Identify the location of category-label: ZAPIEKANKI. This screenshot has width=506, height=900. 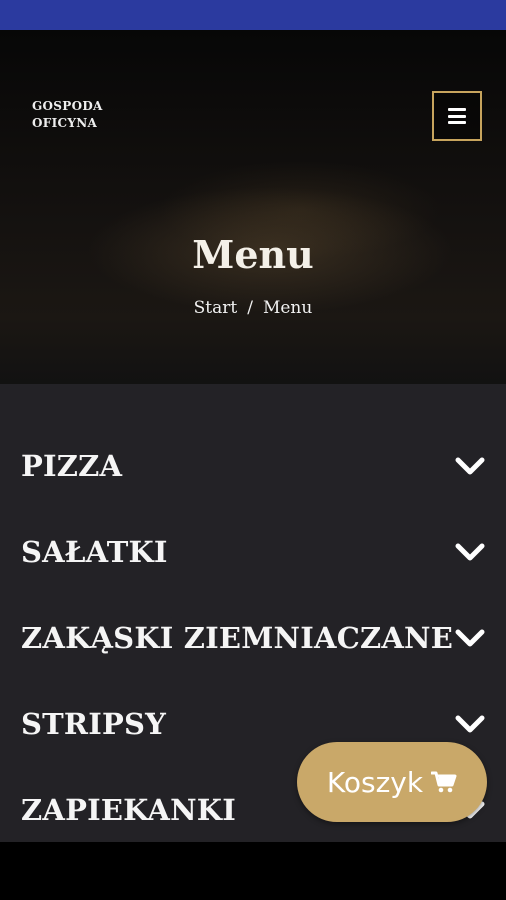
(128, 810).